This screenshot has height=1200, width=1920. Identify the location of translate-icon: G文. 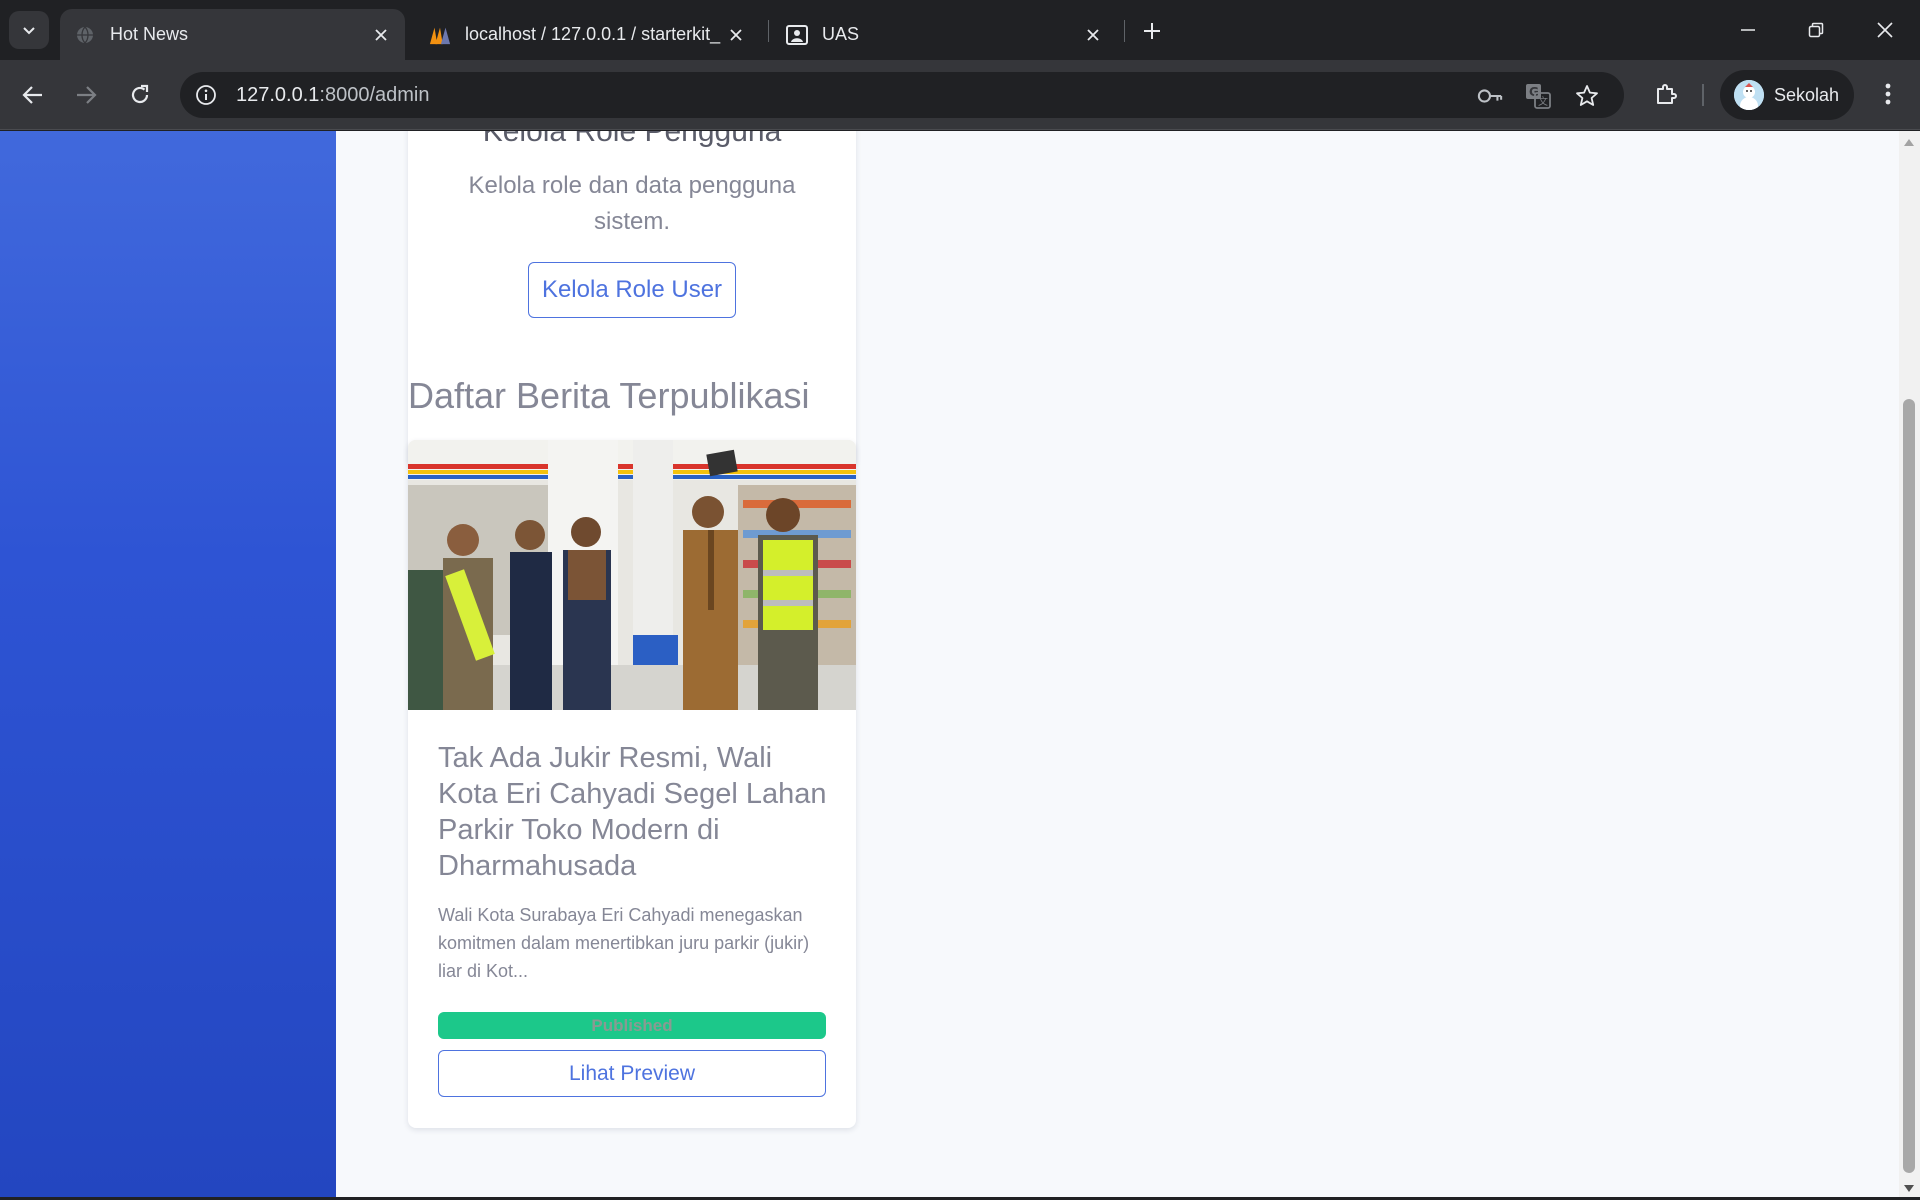
(1538, 96).